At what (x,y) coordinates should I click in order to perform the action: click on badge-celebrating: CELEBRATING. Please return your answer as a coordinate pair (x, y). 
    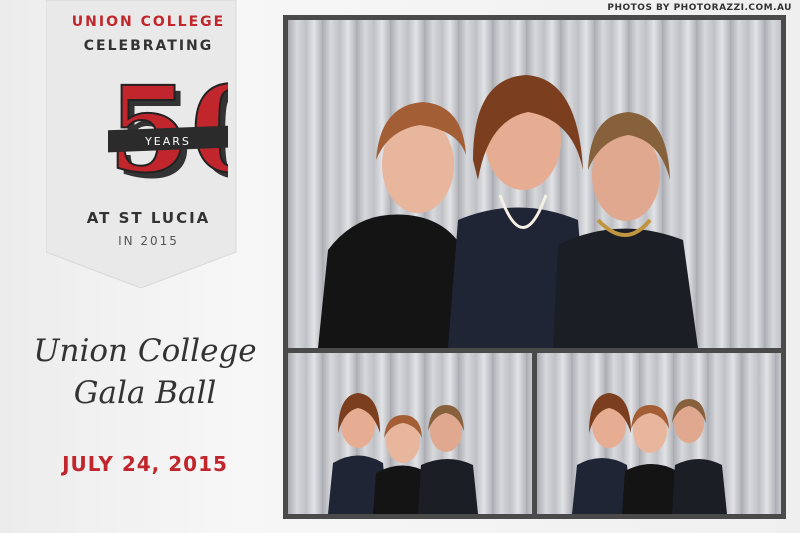
    Looking at the image, I should click on (148, 46).